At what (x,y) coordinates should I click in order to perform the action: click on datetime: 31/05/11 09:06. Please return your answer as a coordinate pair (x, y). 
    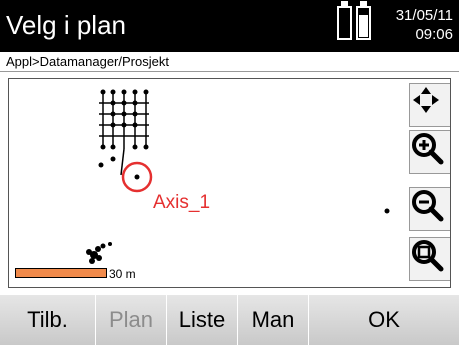
    Looking at the image, I should click on (424, 25).